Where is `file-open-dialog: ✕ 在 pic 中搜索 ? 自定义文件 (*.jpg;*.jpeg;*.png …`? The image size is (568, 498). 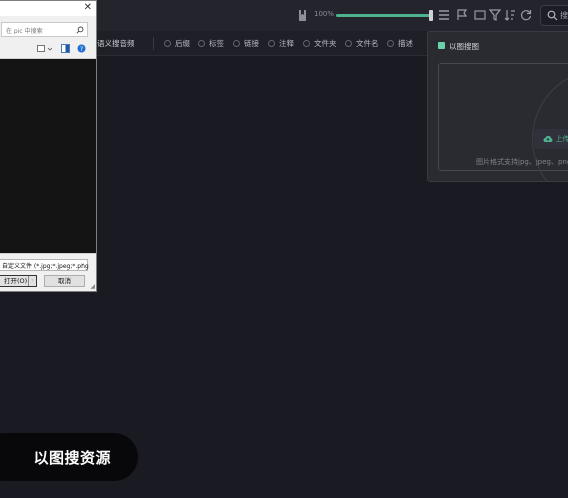 file-open-dialog: ✕ 在 pic 中搜索 ? 自定义文件 (*.jpg;*.jpeg;*.png … is located at coordinates (48, 146).